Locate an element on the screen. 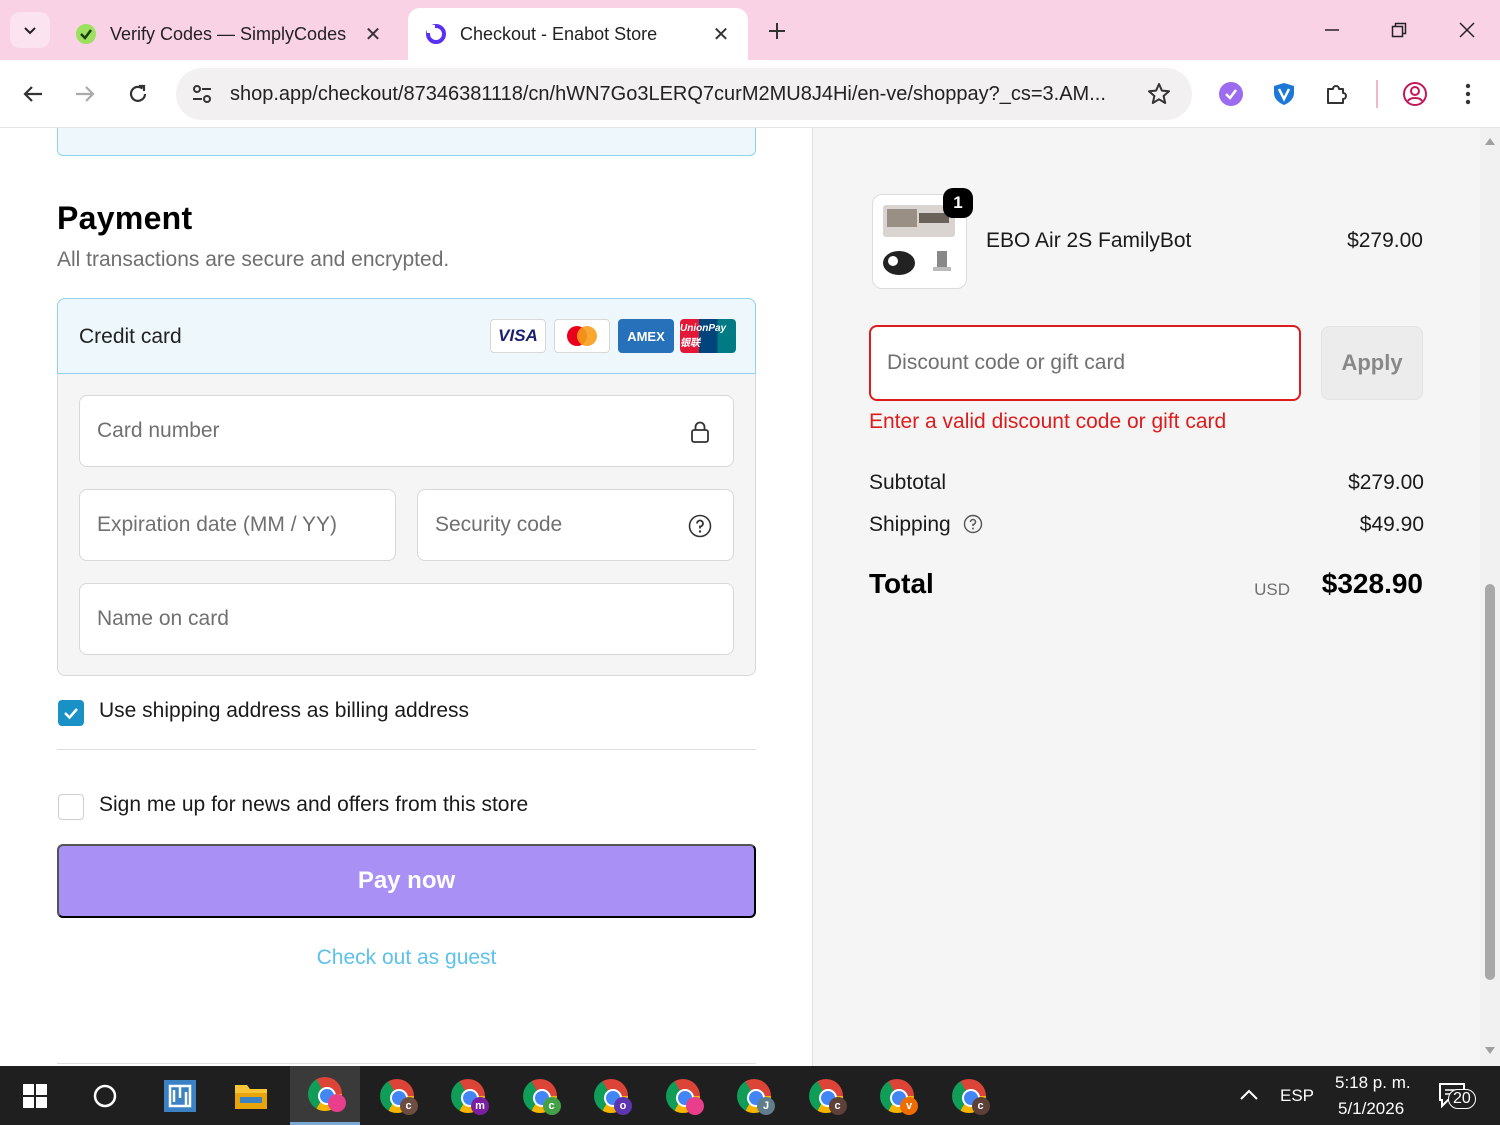  chrome-window-5: o is located at coordinates (611, 1095).